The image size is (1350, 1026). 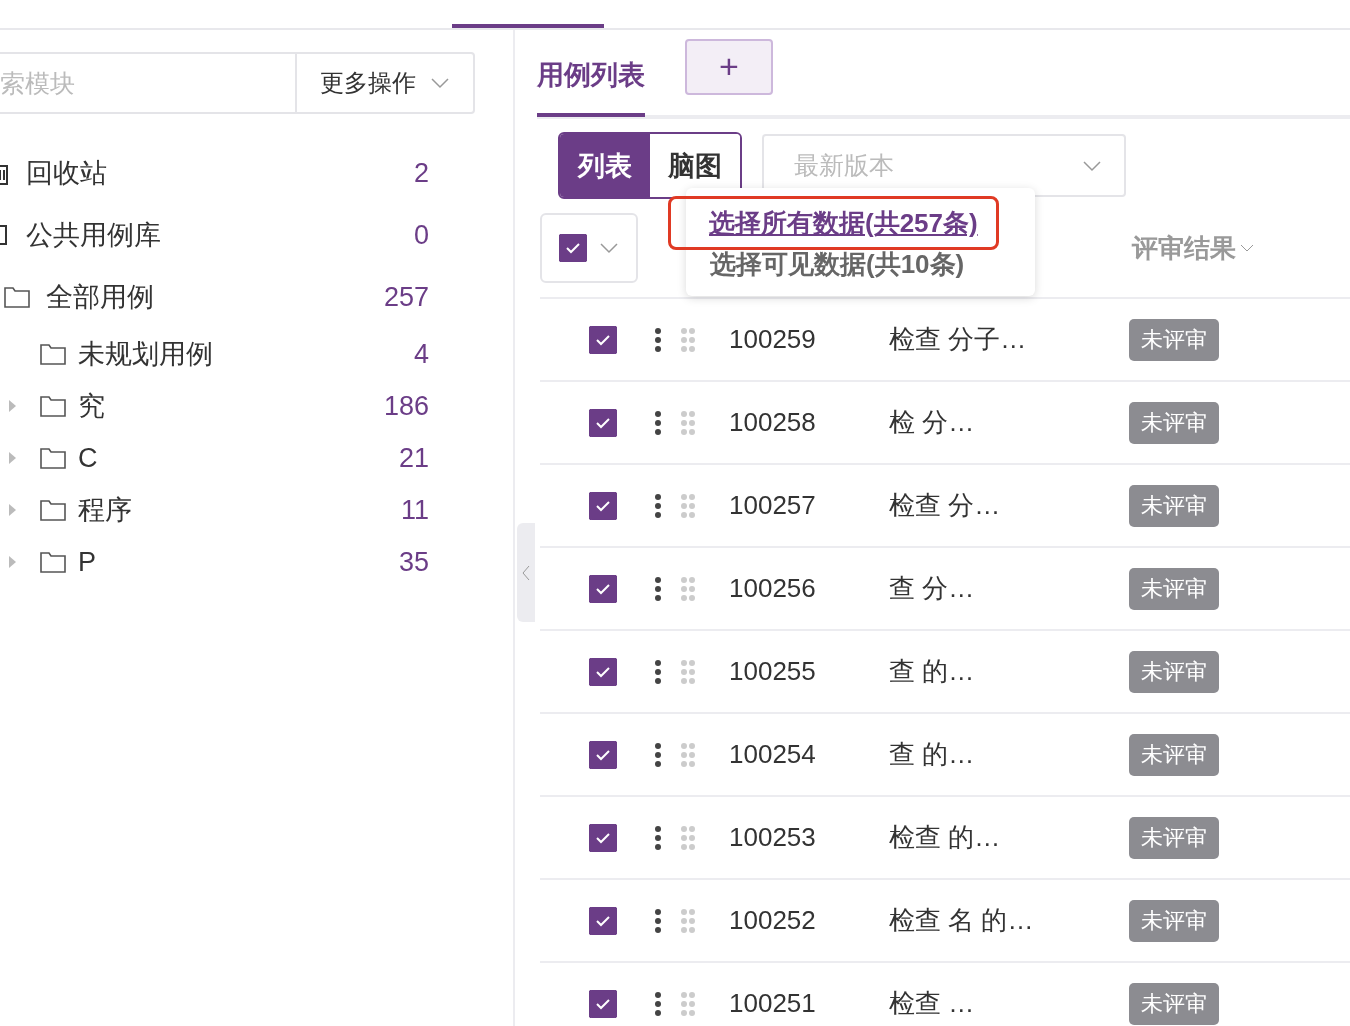 What do you see at coordinates (589, 248) in the screenshot?
I see `select-all-dropdown` at bounding box center [589, 248].